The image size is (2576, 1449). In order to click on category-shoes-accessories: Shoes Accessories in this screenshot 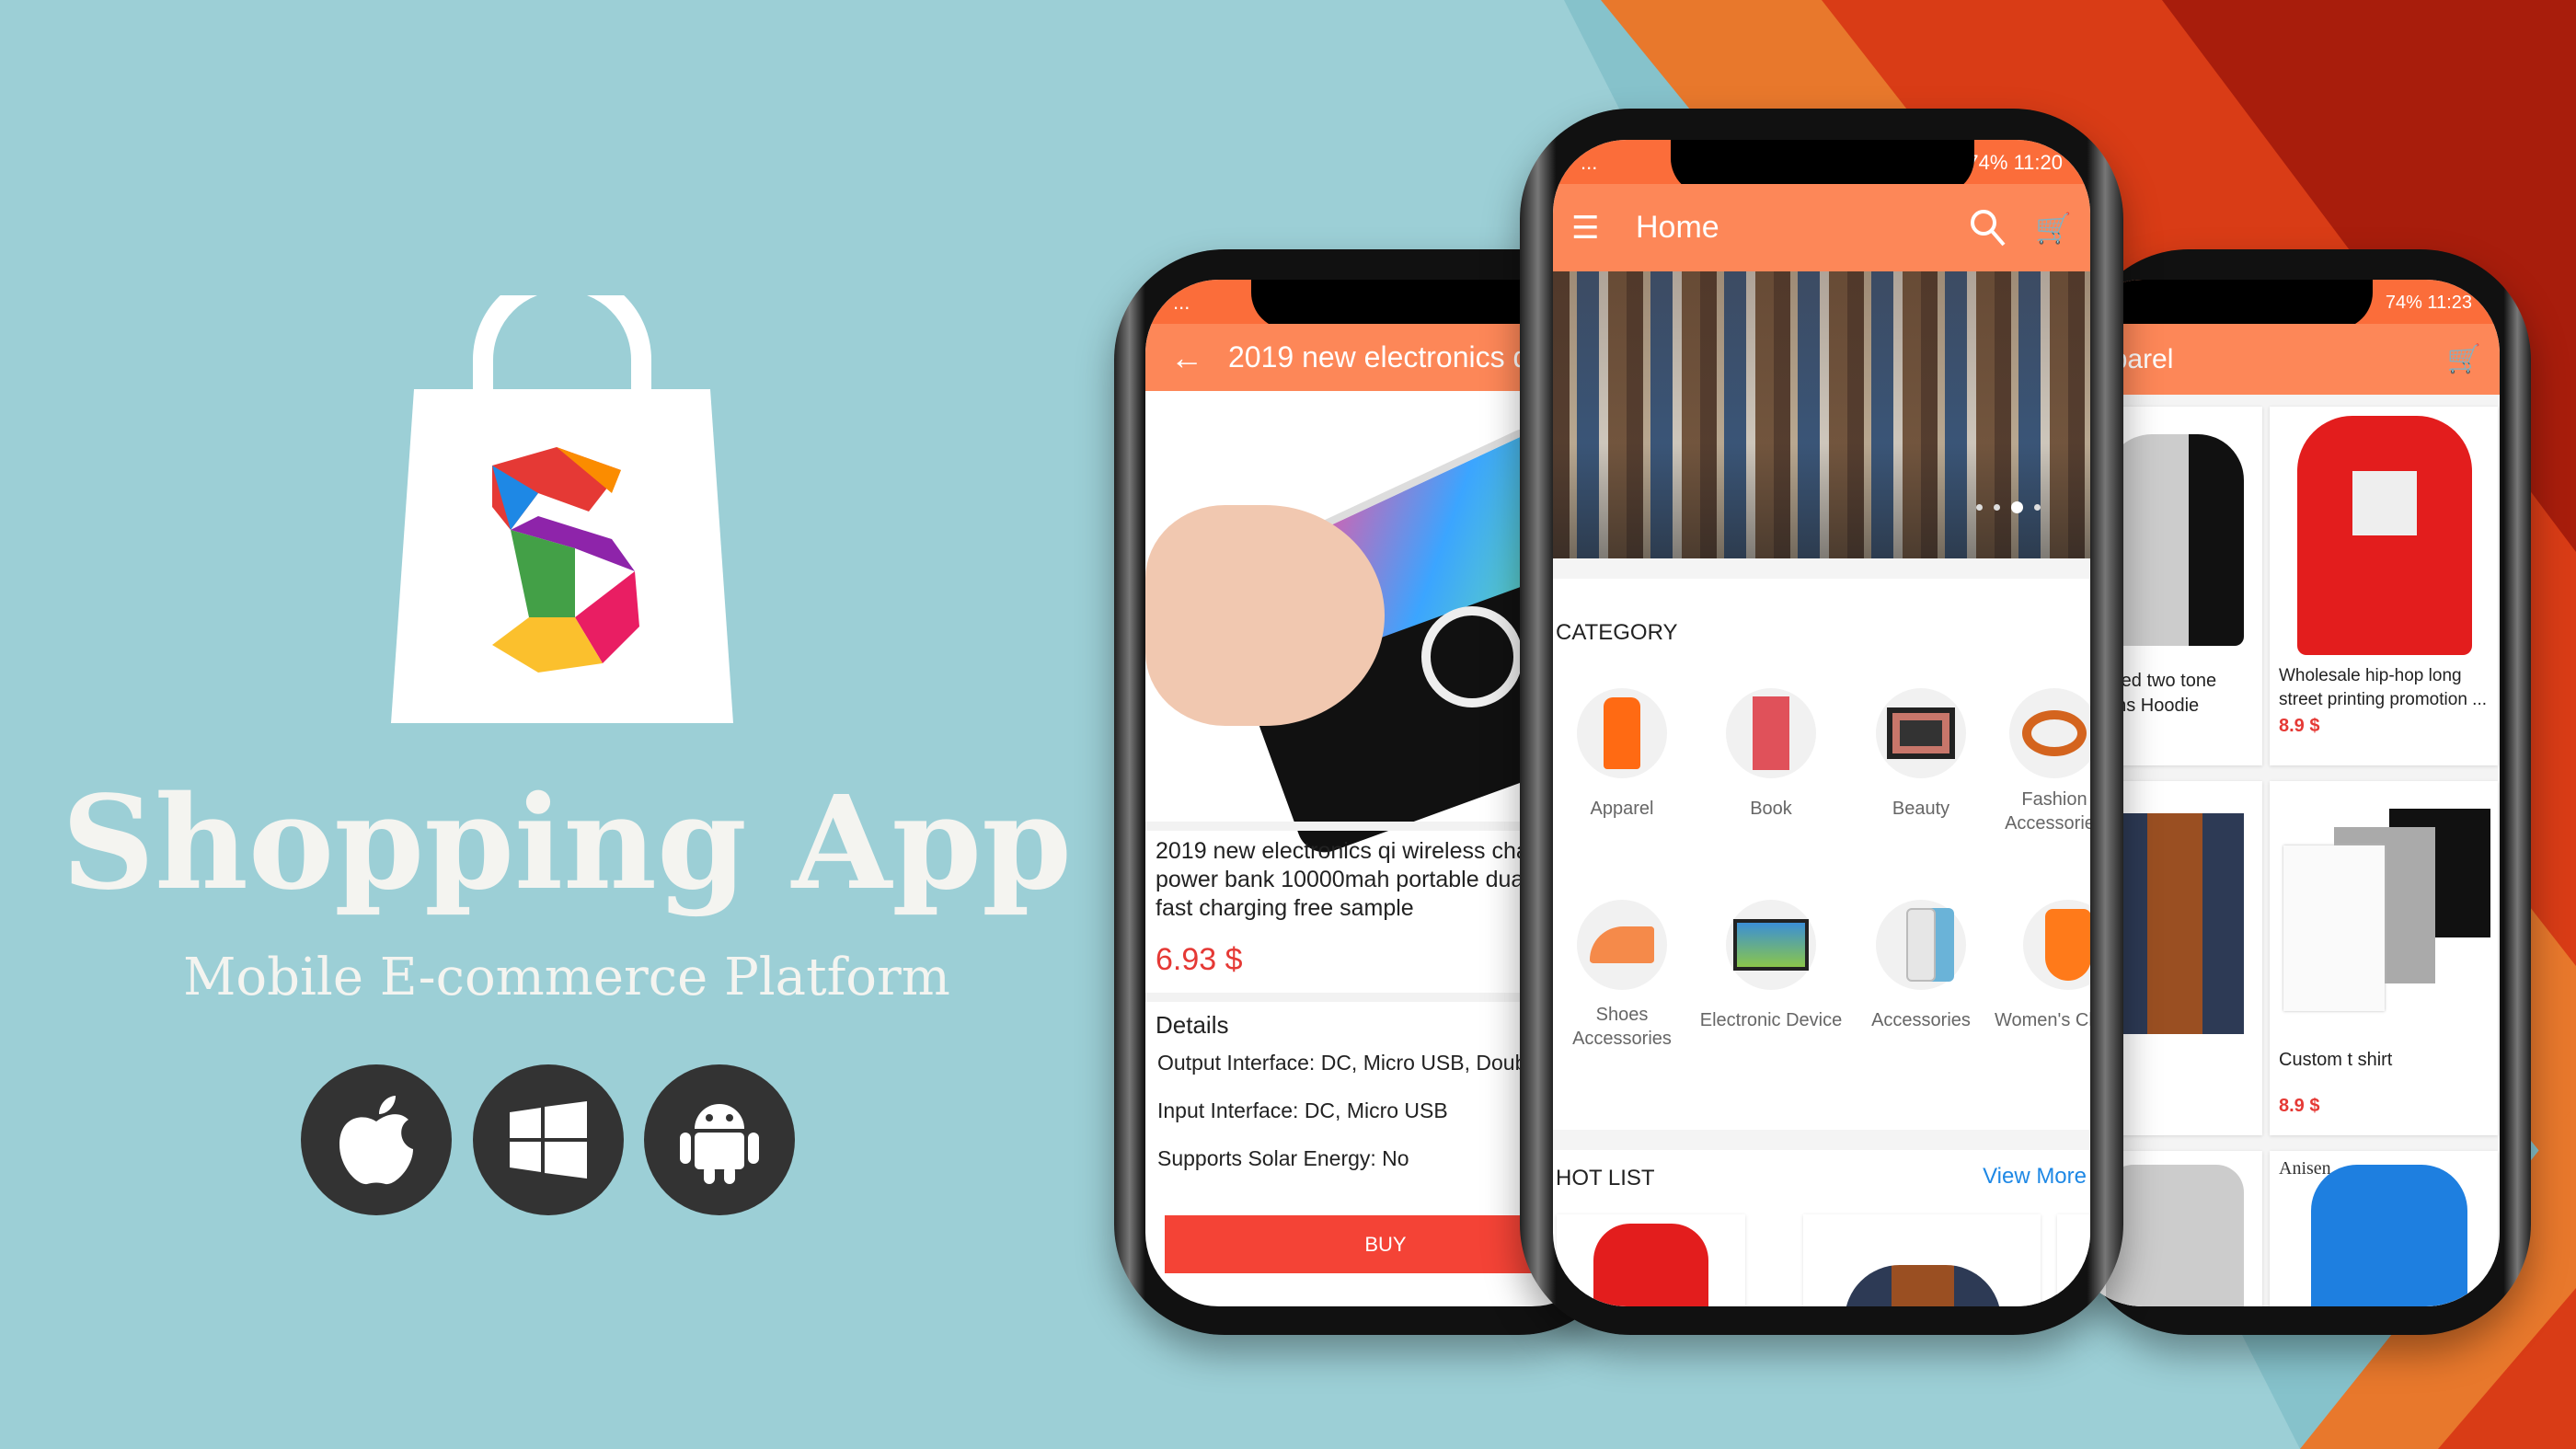, I will do `click(1624, 975)`.